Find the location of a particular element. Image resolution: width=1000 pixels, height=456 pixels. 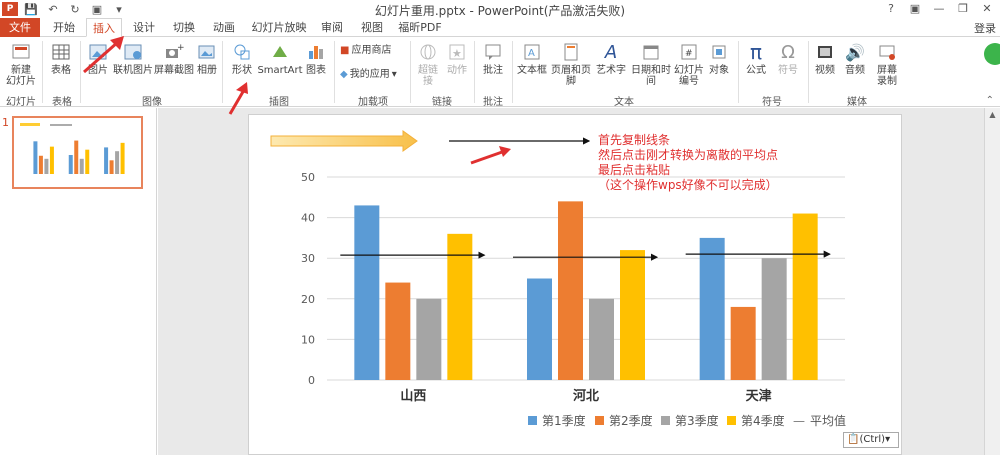

chart-button: 图表 is located at coordinates (316, 58).